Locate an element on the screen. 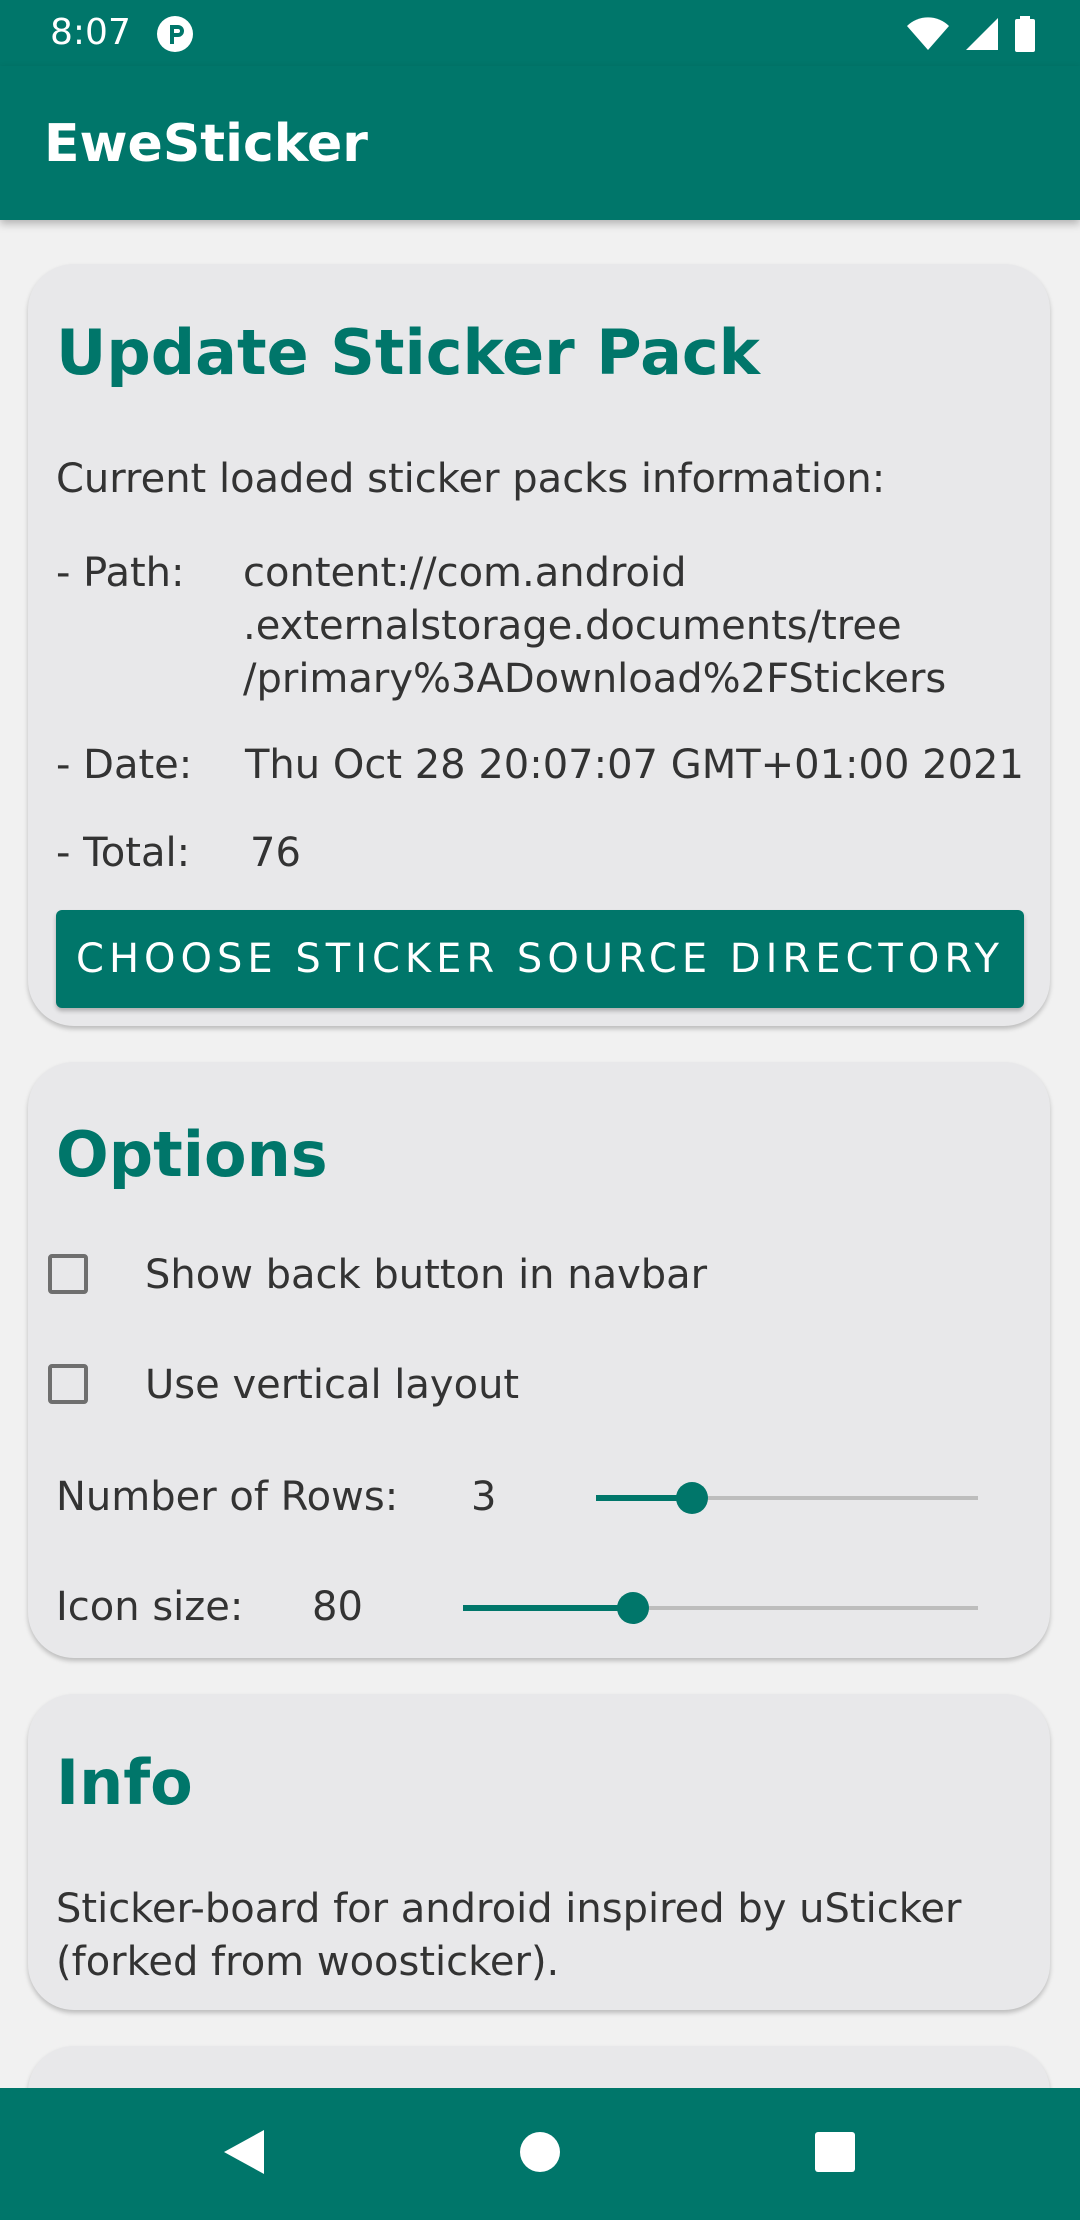  recents-button is located at coordinates (835, 2154).